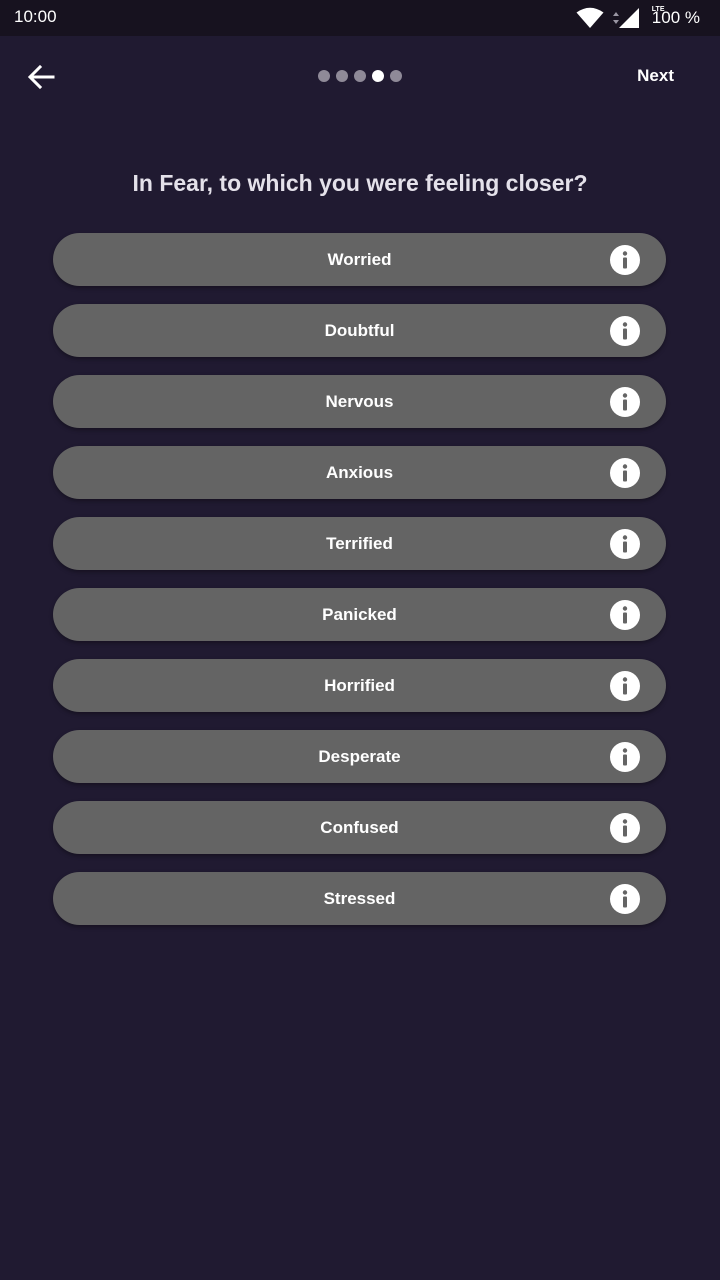 The height and width of the screenshot is (1280, 720). I want to click on progress-indicator, so click(360, 76).